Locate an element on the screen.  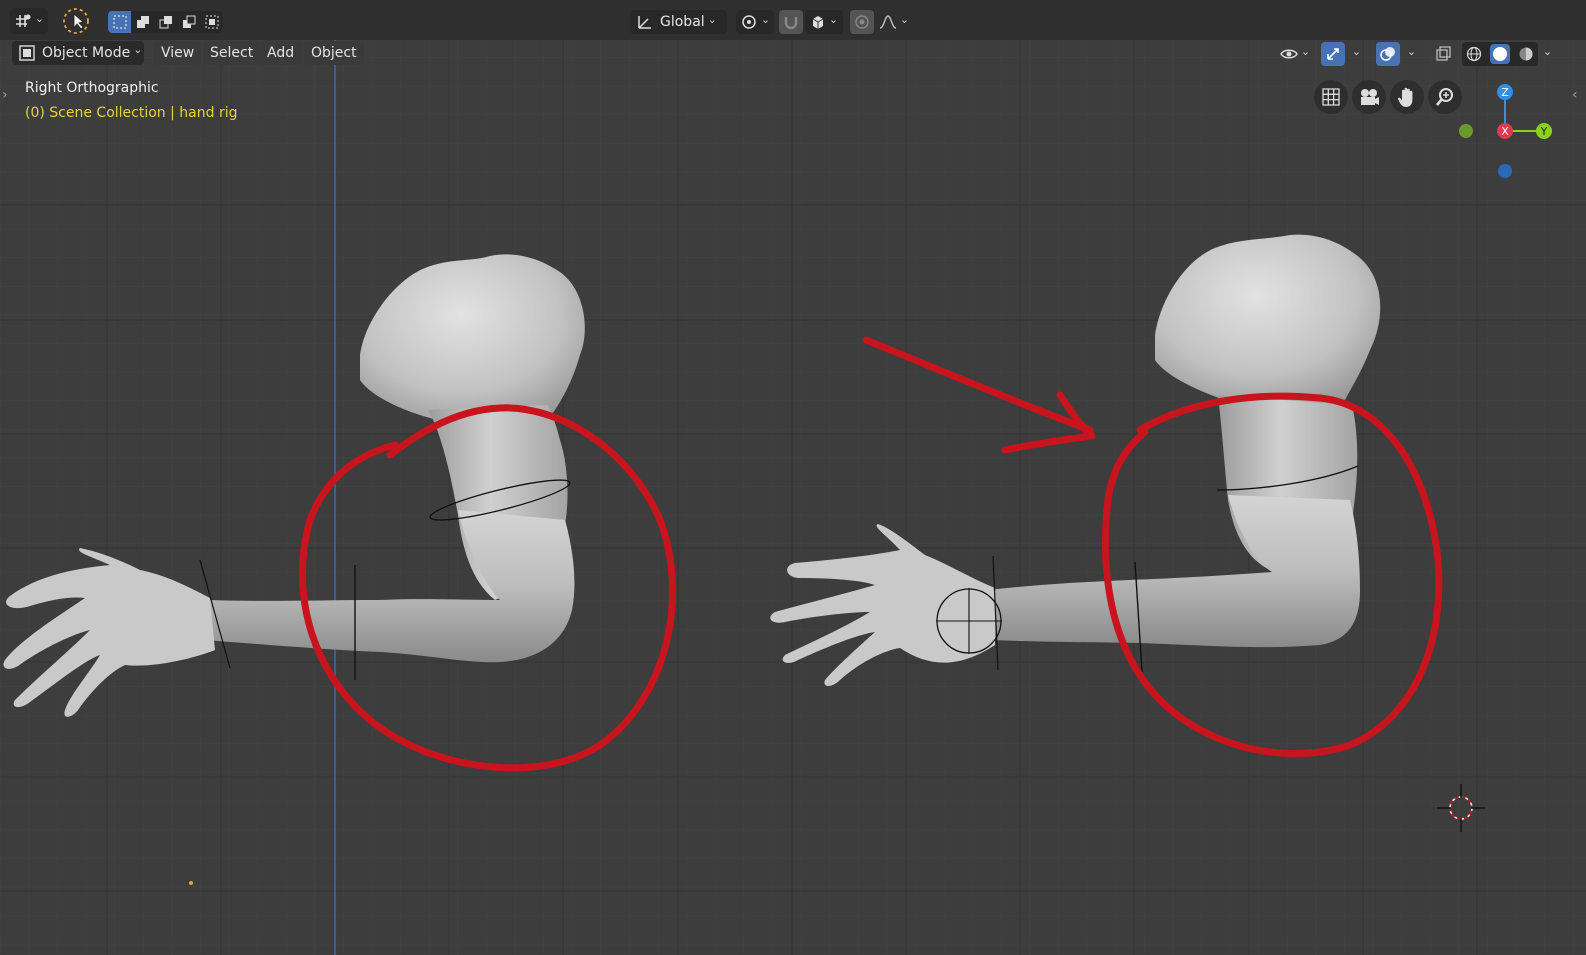
transform-orientation-select: Global is located at coordinates (678, 22).